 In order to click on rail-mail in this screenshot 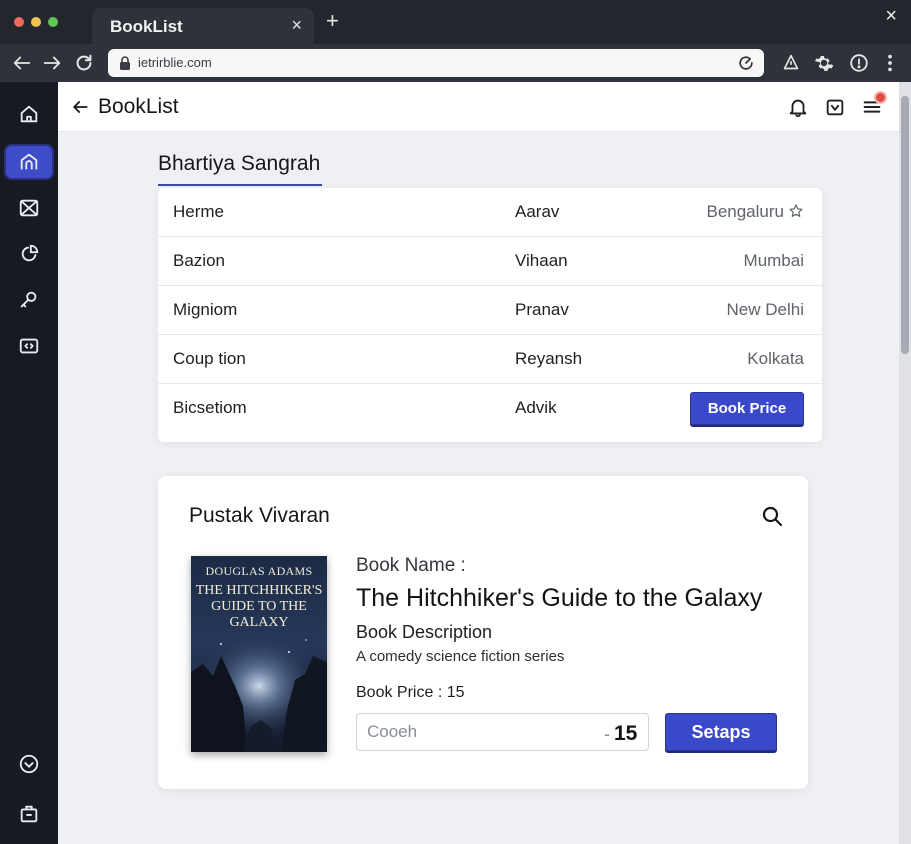, I will do `click(29, 208)`.